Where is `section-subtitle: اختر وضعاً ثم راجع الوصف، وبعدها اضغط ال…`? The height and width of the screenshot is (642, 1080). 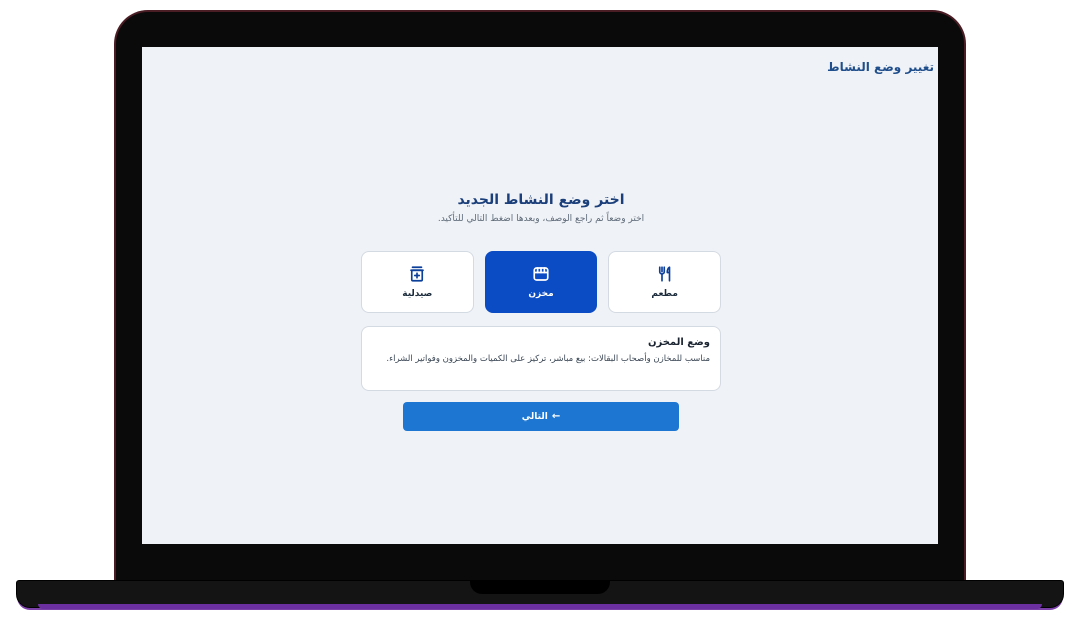
section-subtitle: اختر وضعاً ثم راجع الوصف، وبعدها اضغط ال… is located at coordinates (541, 219).